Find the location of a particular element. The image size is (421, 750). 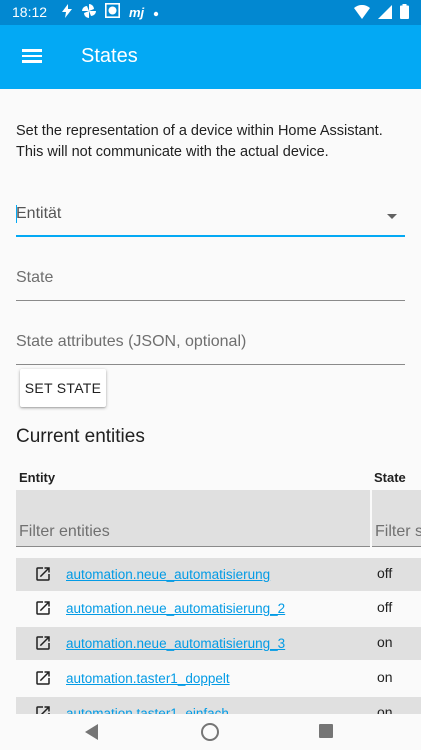

table-row: automation.neue_automatisierung_2 off is located at coordinates (218, 608).